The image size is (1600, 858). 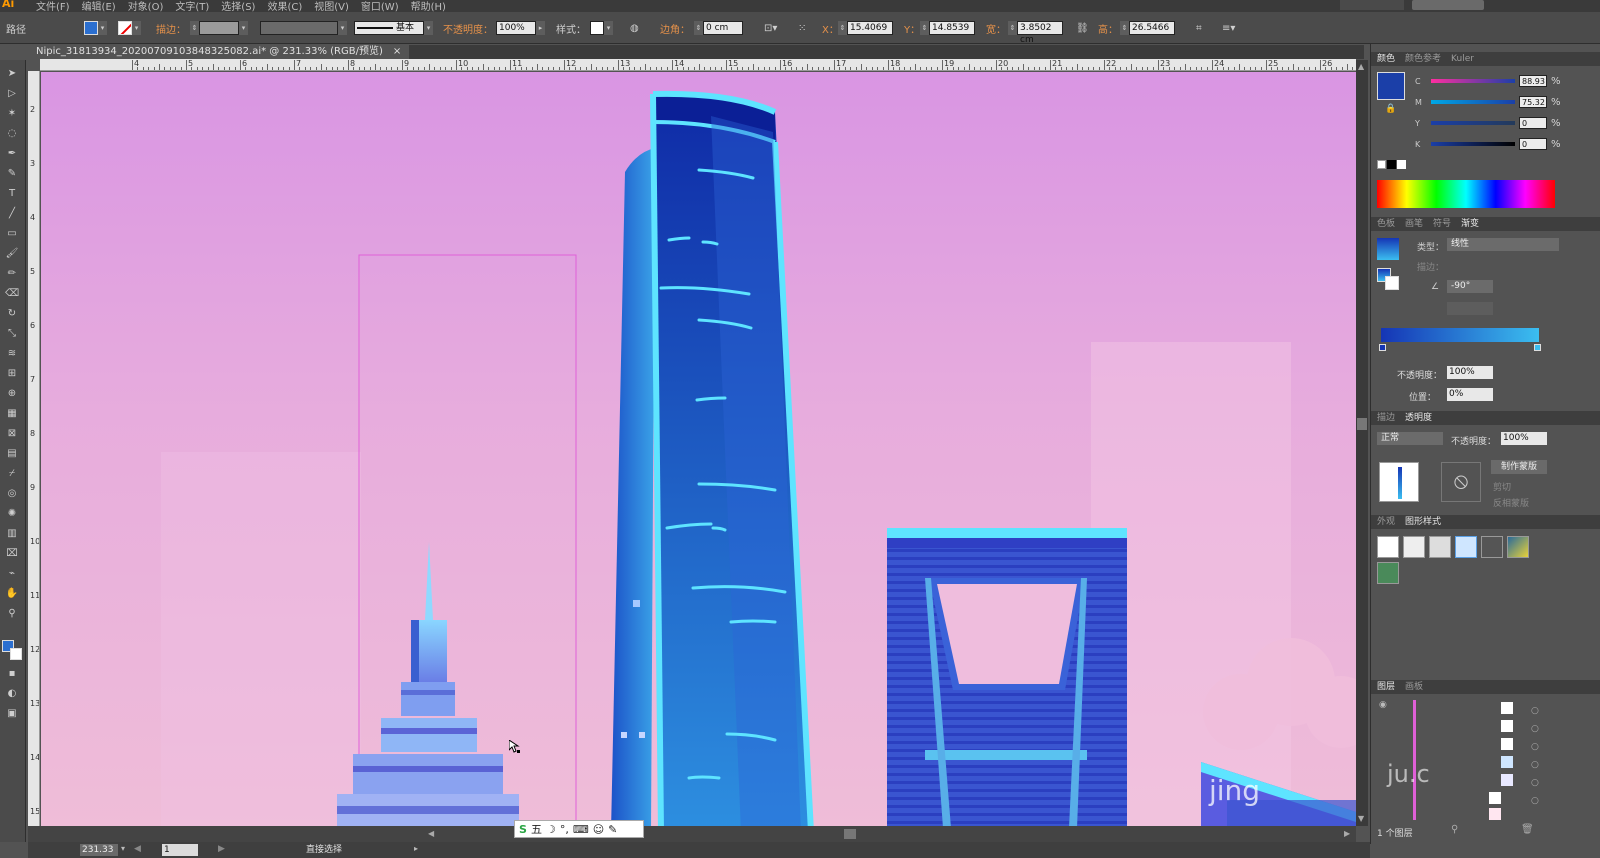 What do you see at coordinates (1040, 33) in the screenshot?
I see `width-field: 3.8502 cm` at bounding box center [1040, 33].